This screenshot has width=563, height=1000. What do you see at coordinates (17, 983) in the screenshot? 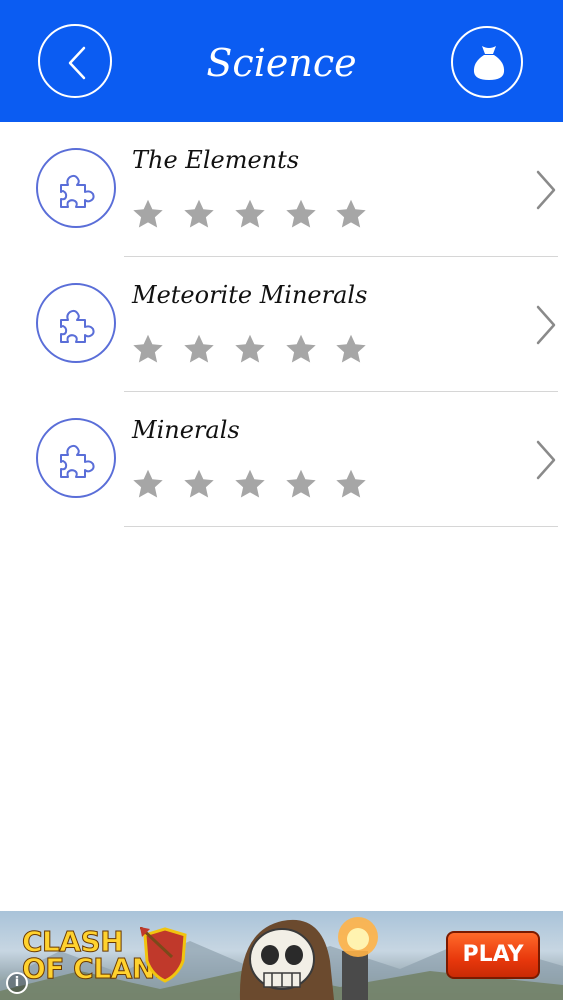
I see `info-icon: i` at bounding box center [17, 983].